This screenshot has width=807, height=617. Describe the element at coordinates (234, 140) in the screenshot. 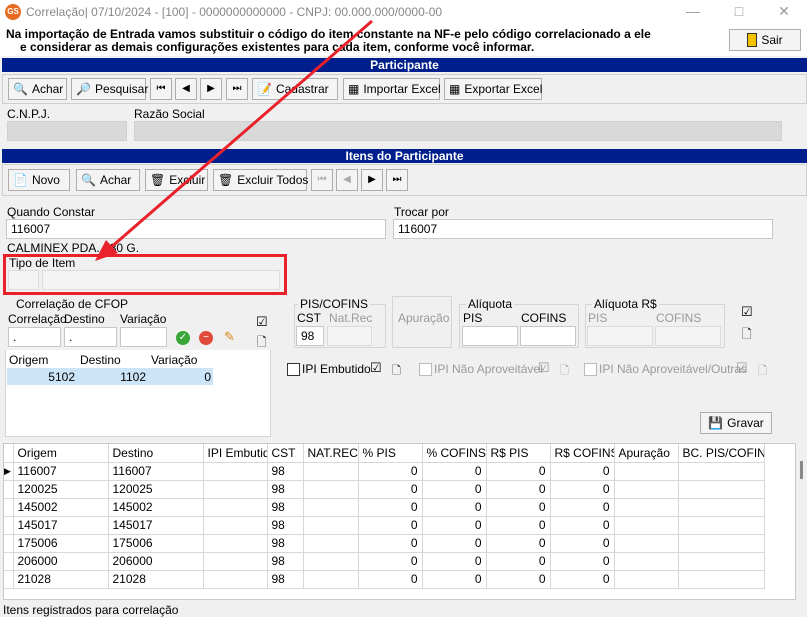

I see `annotation-arrow` at that location.